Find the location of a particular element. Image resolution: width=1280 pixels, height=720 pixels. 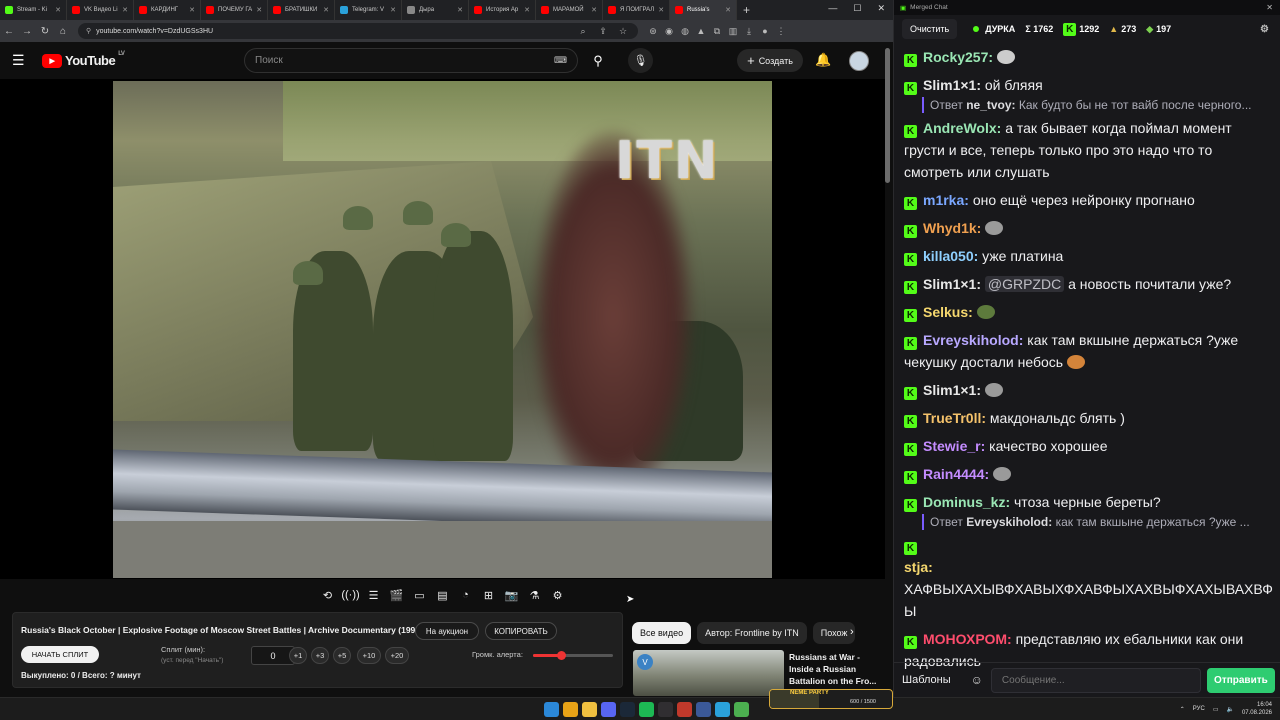

clear-chat-button: Очистить is located at coordinates (930, 29).